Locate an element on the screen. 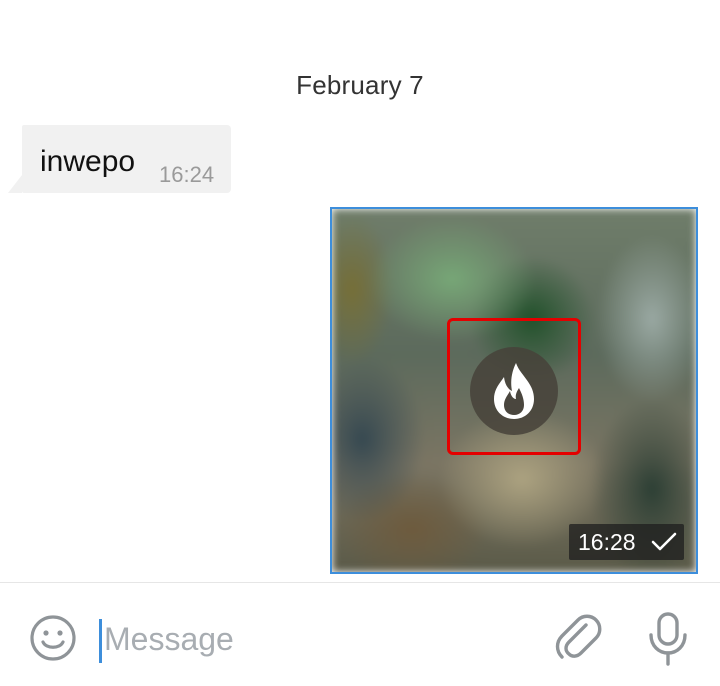 Image resolution: width=720 pixels, height=686 pixels. microphone-icon is located at coordinates (668, 639).